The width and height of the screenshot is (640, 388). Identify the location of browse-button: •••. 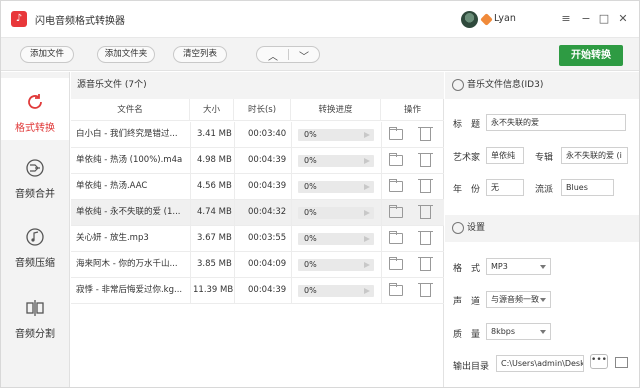
(599, 361).